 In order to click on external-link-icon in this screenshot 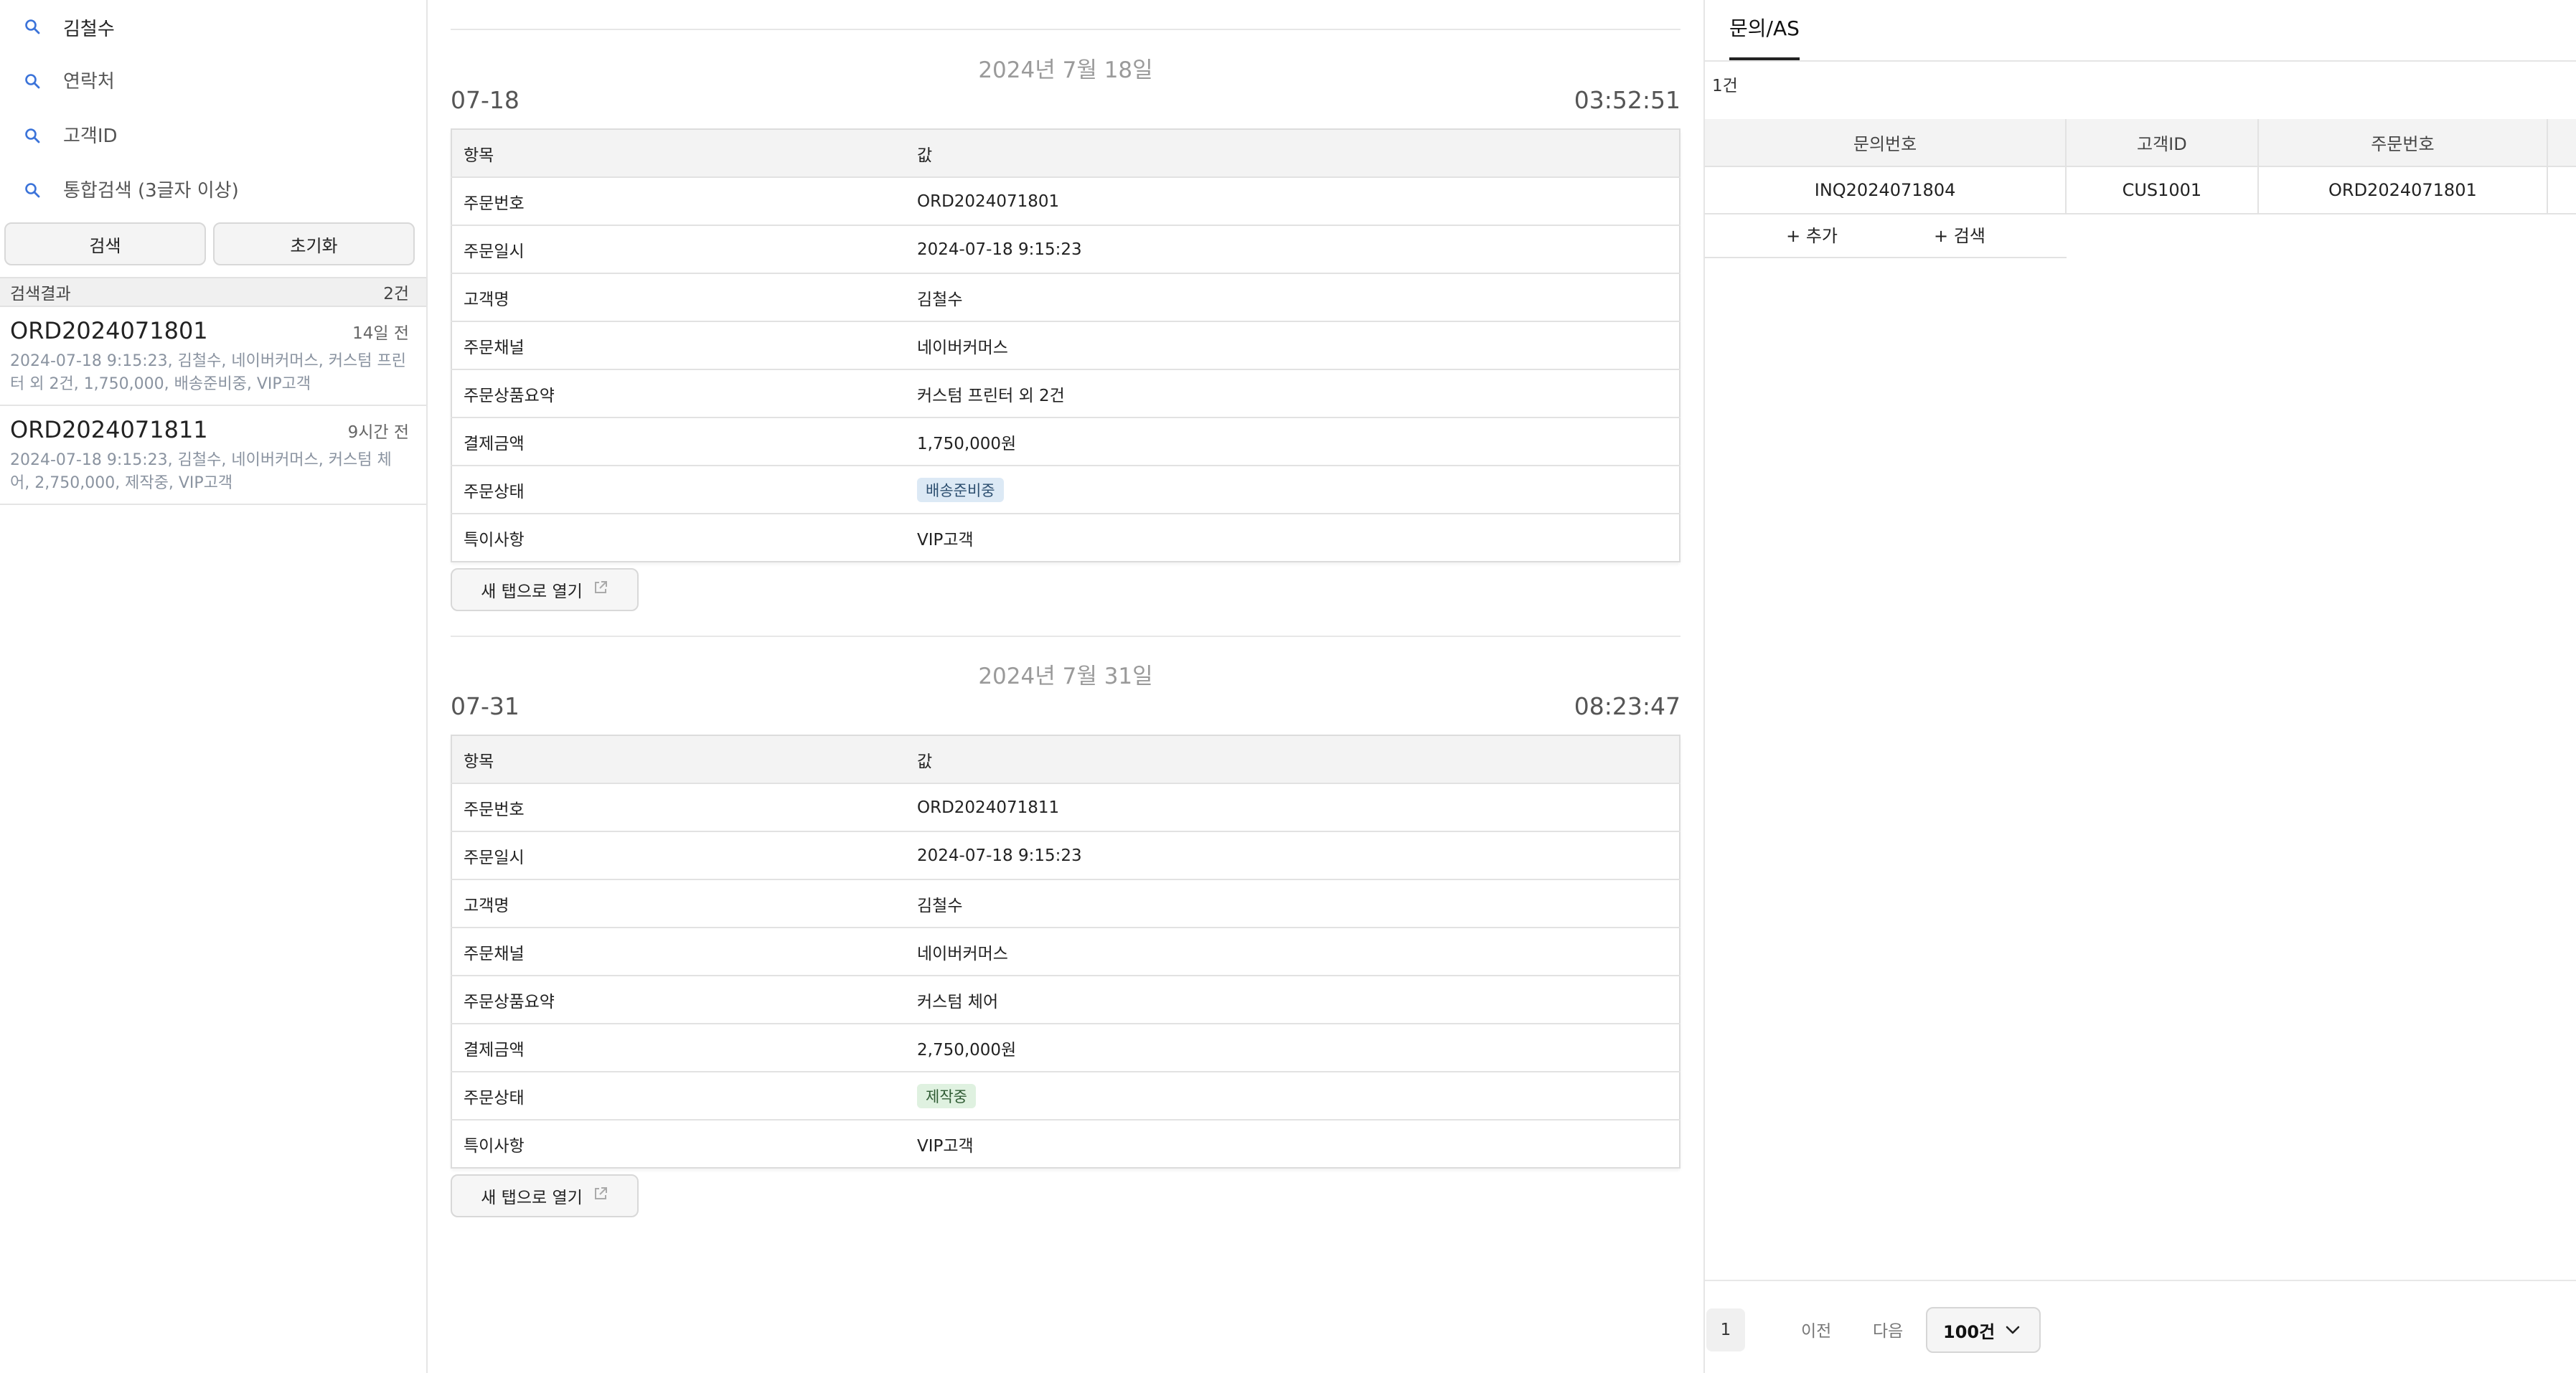, I will do `click(600, 590)`.